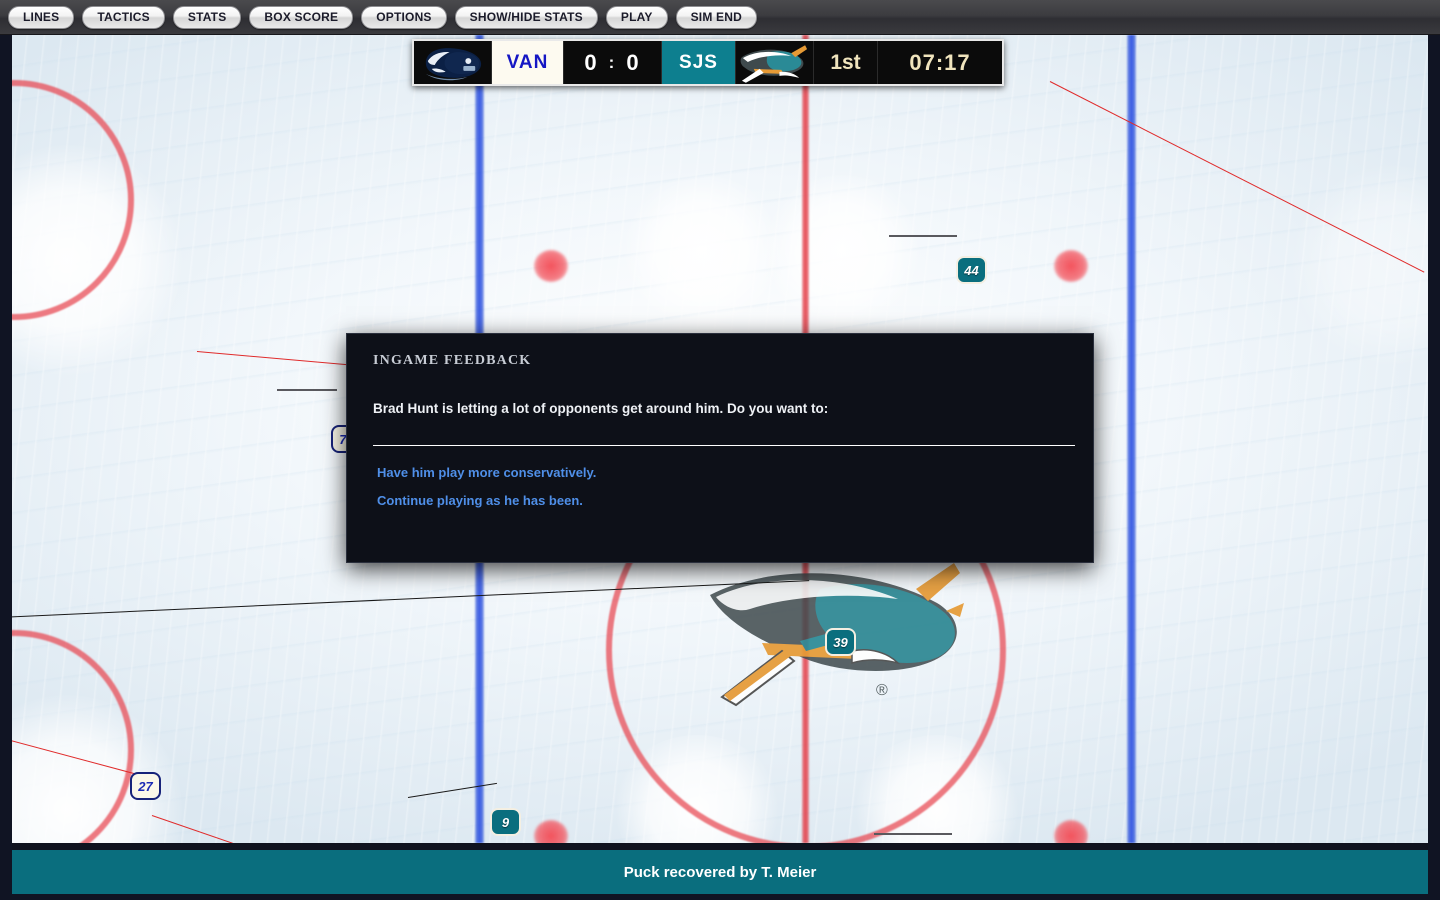 This screenshot has width=1440, height=900. I want to click on period-display: 1st, so click(846, 62).